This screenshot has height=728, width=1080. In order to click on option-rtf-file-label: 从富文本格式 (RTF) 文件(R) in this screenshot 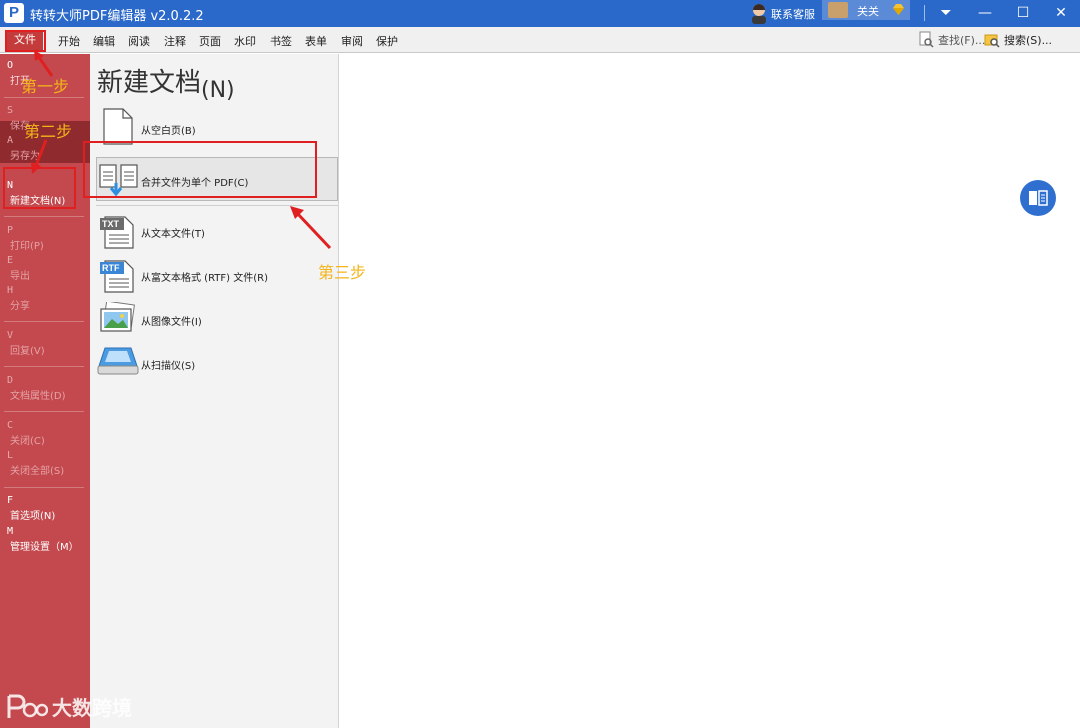, I will do `click(204, 276)`.